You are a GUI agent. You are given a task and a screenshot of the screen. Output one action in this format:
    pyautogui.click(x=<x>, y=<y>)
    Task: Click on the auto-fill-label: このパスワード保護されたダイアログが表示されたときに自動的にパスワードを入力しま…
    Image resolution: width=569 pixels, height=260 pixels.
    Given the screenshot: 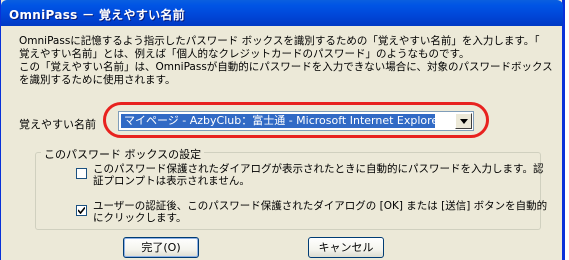 What is the action you would take?
    pyautogui.click(x=318, y=175)
    